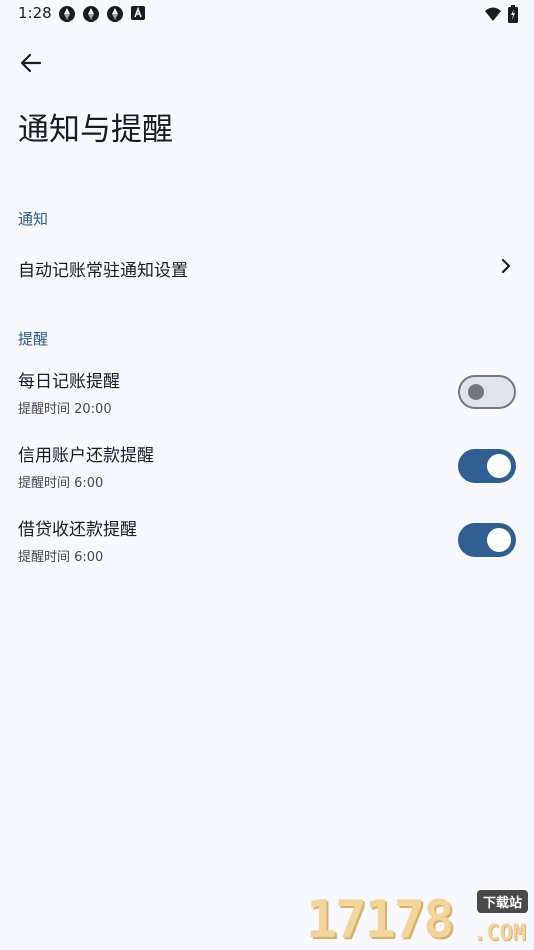 This screenshot has height=950, width=534. What do you see at coordinates (267, 476) in the screenshot?
I see `credit-account-repayment-reminder-row: 信用账户还款提醒 提醒时间 6:00` at bounding box center [267, 476].